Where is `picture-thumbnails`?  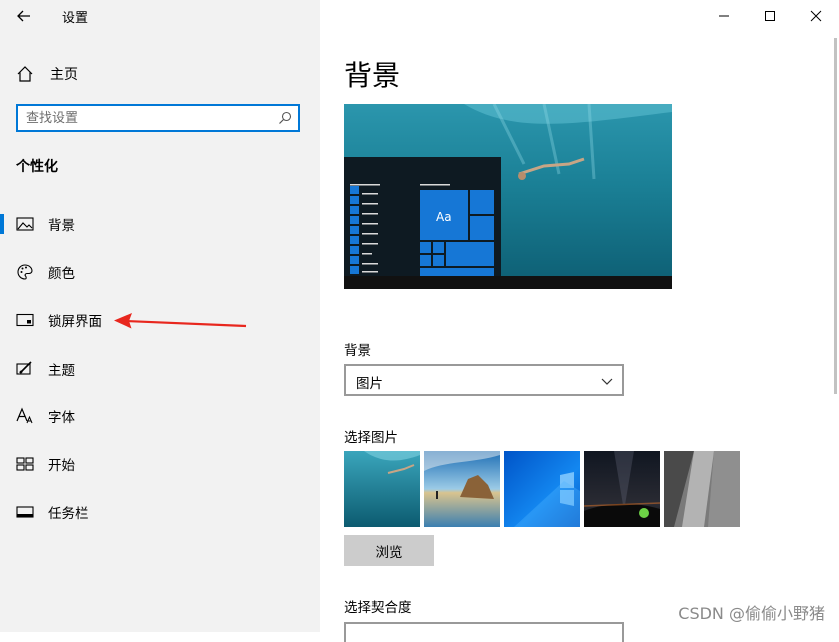
picture-thumbnails is located at coordinates (542, 489).